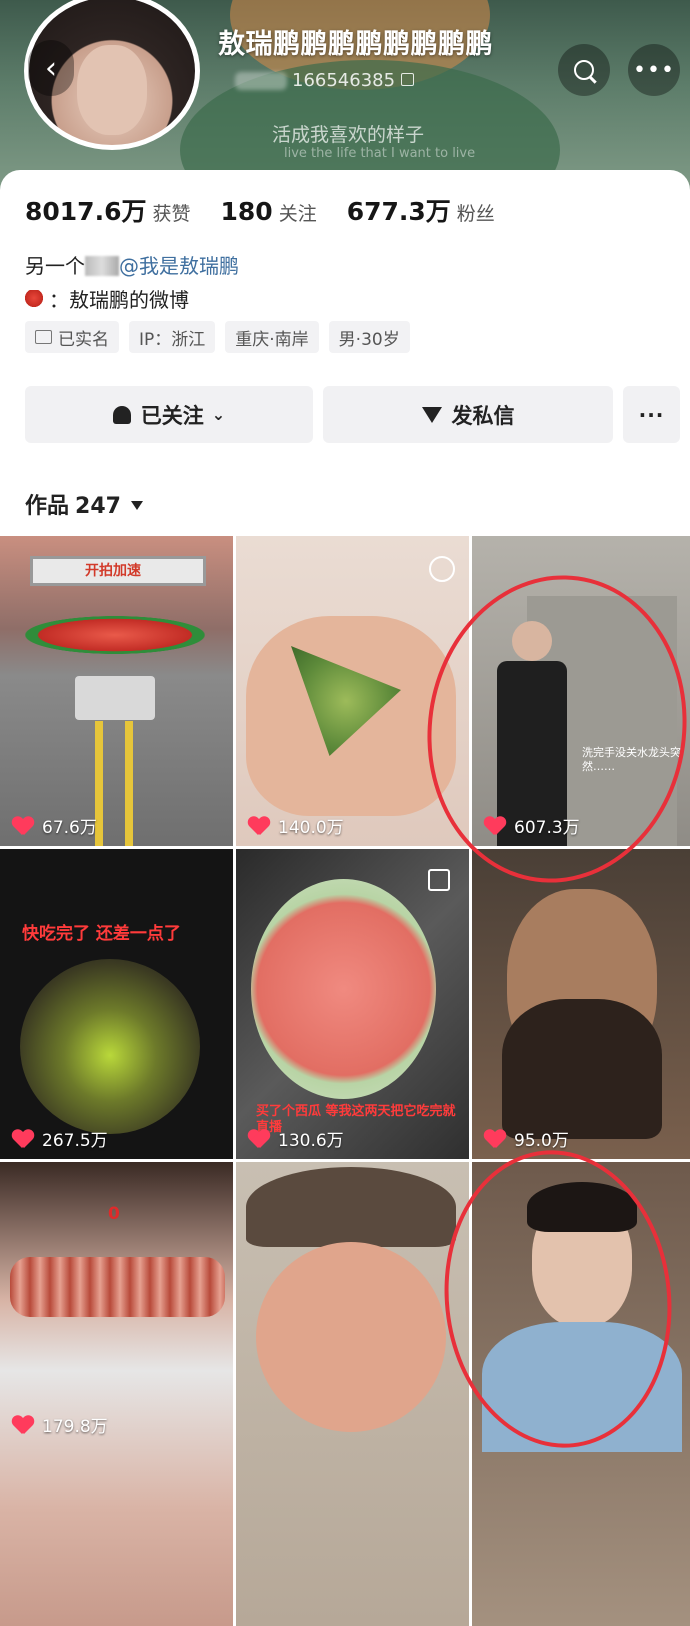 The image size is (690, 1626). Describe the element at coordinates (247, 211) in the screenshot. I see `following-count: 180` at that location.